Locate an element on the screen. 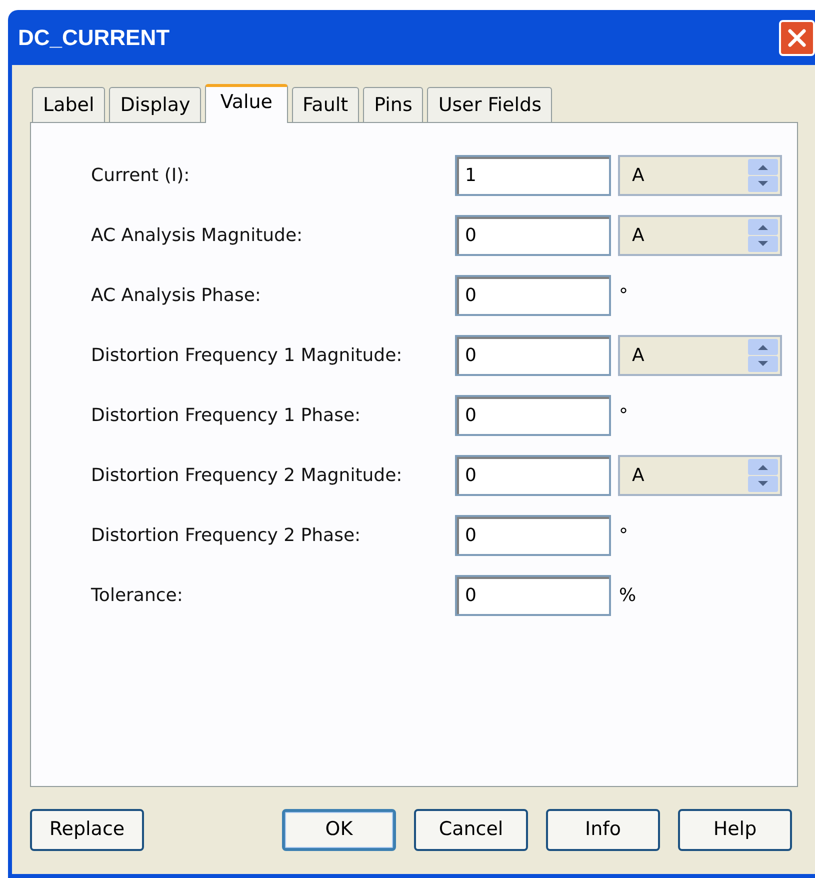 The image size is (815, 878). tab: User Fields is located at coordinates (489, 104).